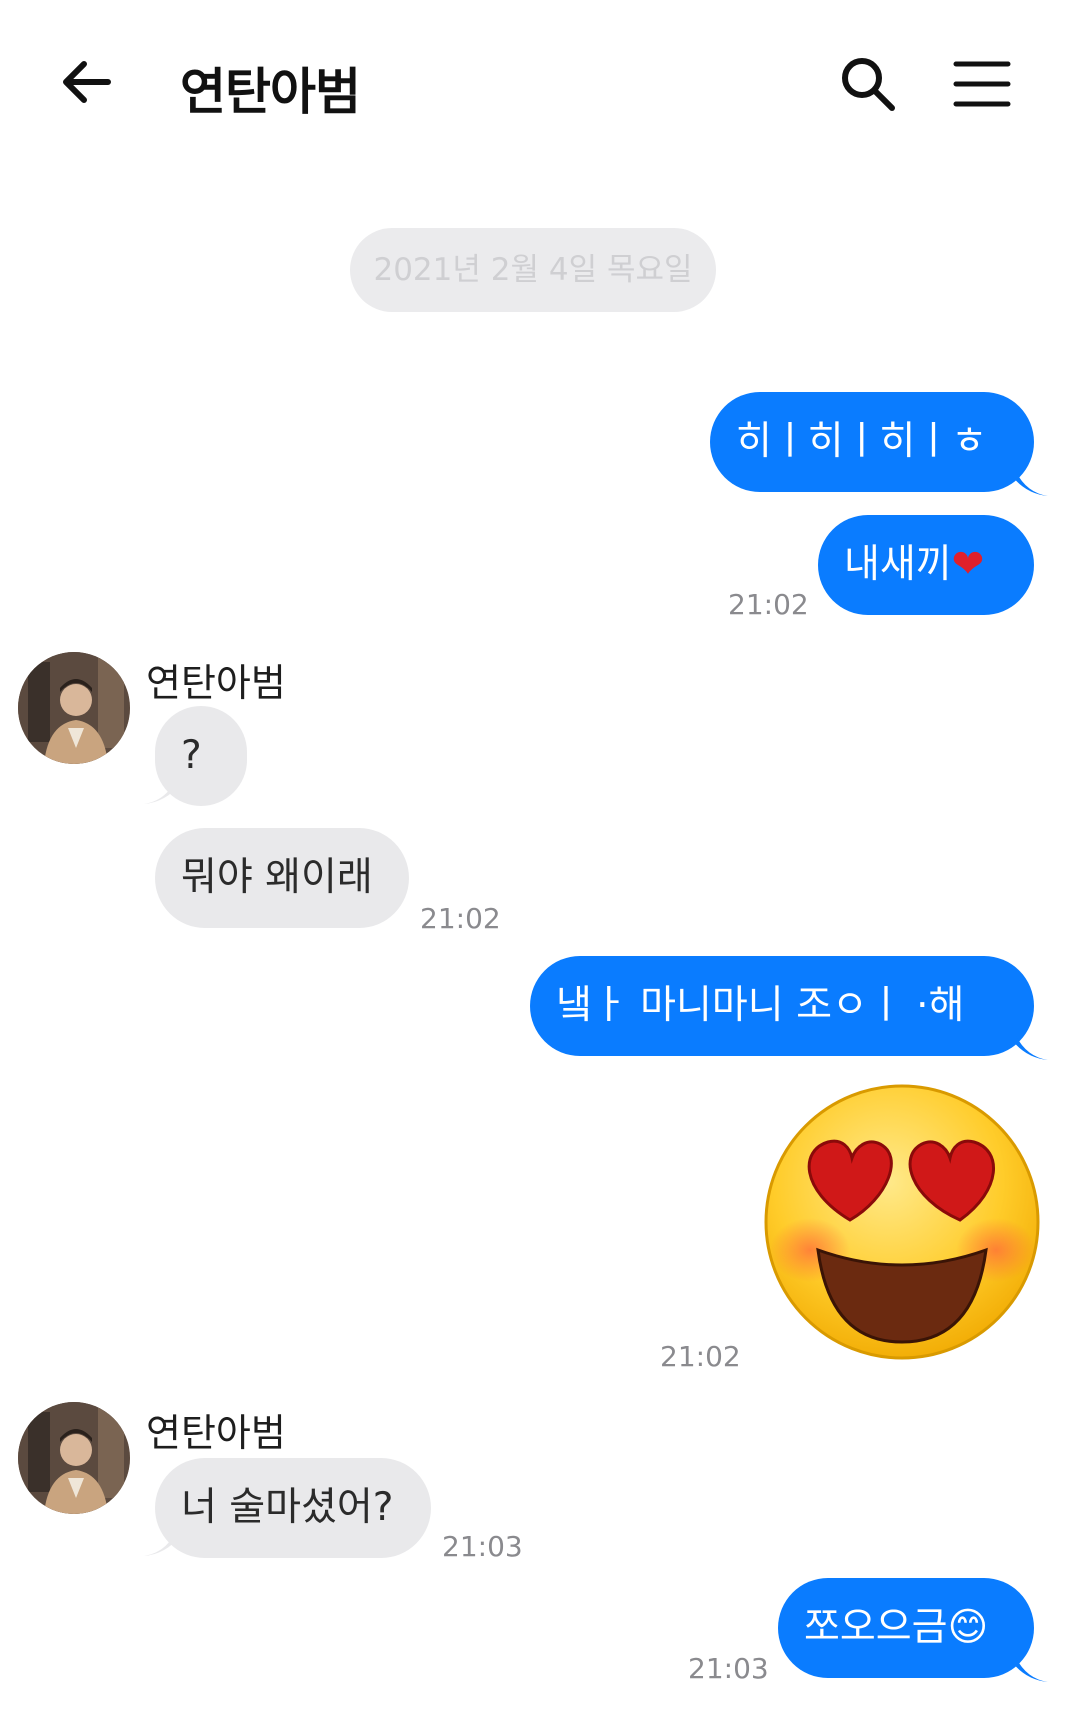 This screenshot has height=1714, width=1080. I want to click on message-text: ?, so click(191, 755).